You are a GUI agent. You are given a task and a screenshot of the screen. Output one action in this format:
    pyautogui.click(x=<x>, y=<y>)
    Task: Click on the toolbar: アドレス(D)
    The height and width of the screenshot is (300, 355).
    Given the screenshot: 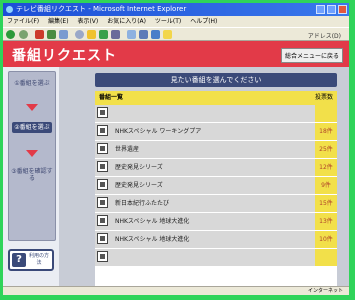 What is the action you would take?
    pyautogui.click(x=176, y=34)
    